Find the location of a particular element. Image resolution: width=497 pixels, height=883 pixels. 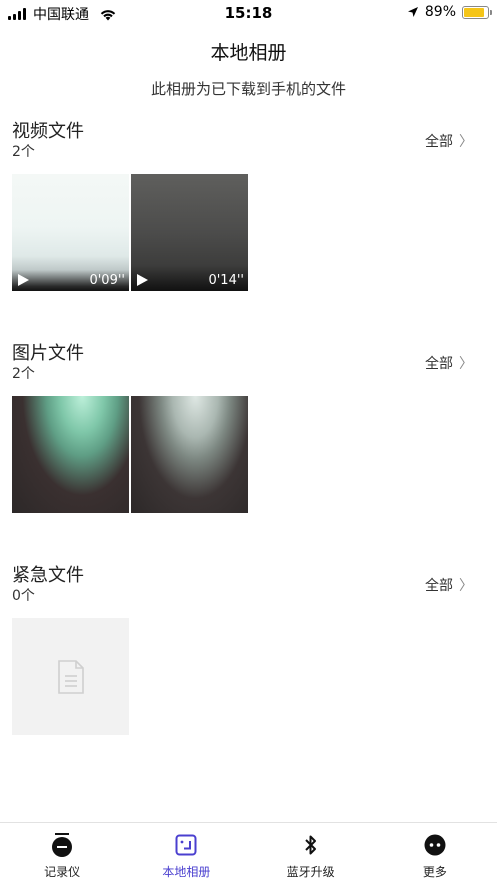

document-icon is located at coordinates (70, 676).